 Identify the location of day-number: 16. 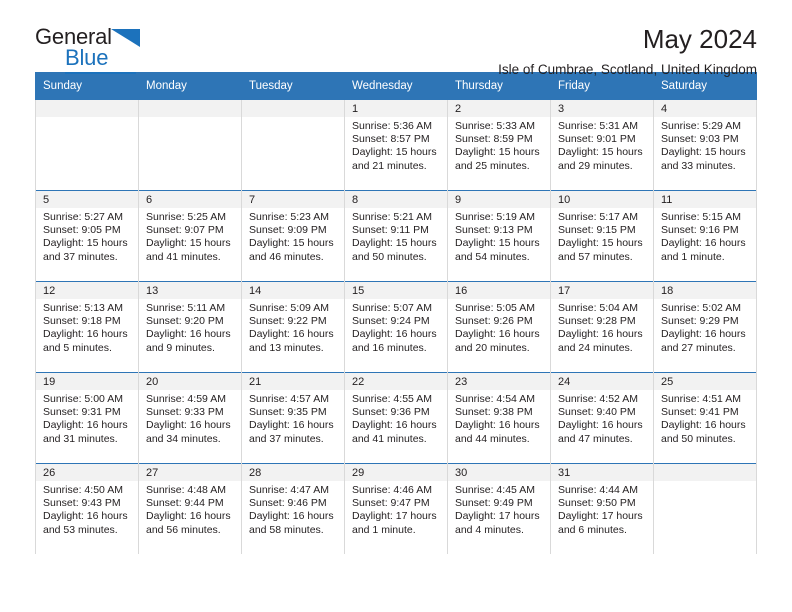
(499, 290).